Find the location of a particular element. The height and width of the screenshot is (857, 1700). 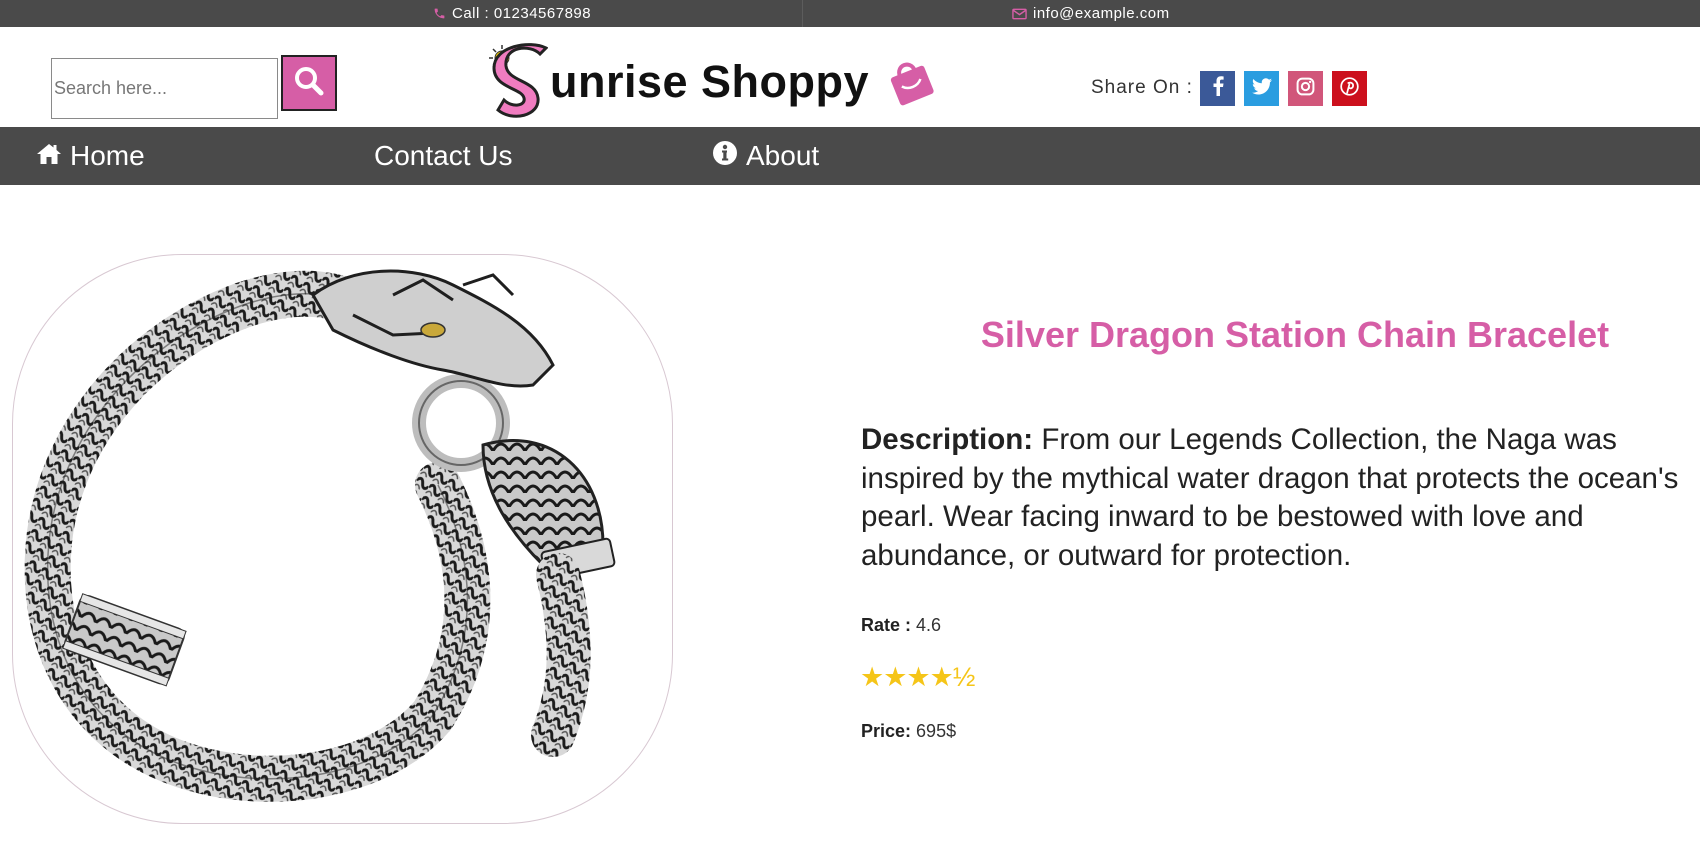

facebook-icon is located at coordinates (1218, 88).